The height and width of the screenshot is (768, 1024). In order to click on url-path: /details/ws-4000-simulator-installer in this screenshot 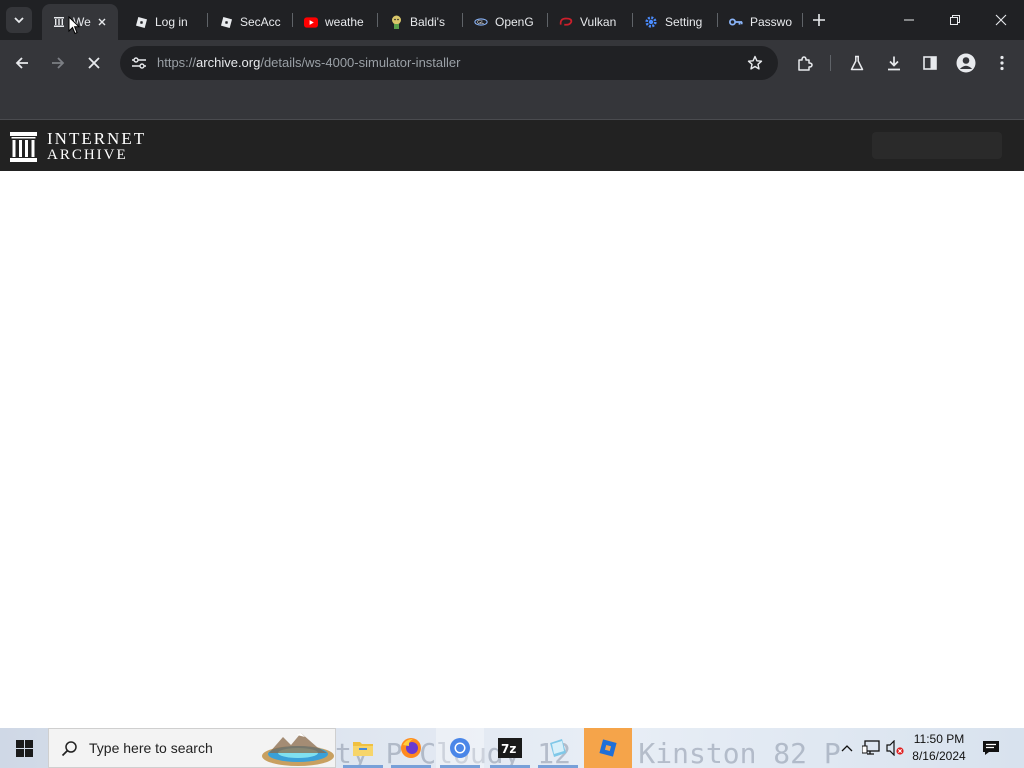, I will do `click(360, 62)`.